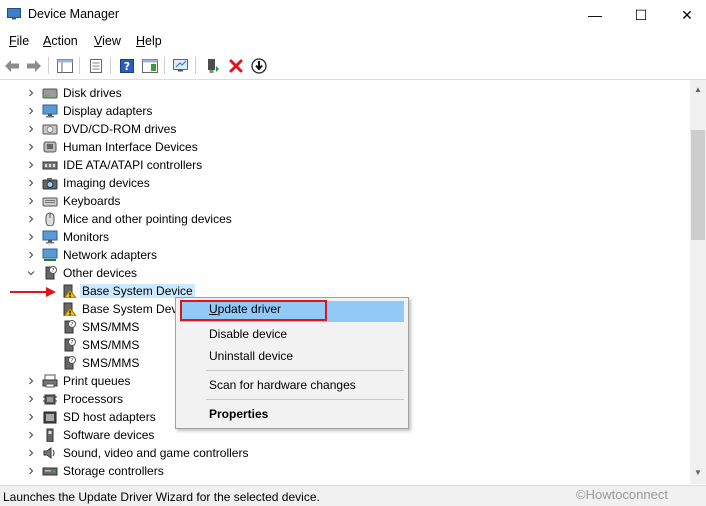  I want to click on printer-icon, so click(50, 381).